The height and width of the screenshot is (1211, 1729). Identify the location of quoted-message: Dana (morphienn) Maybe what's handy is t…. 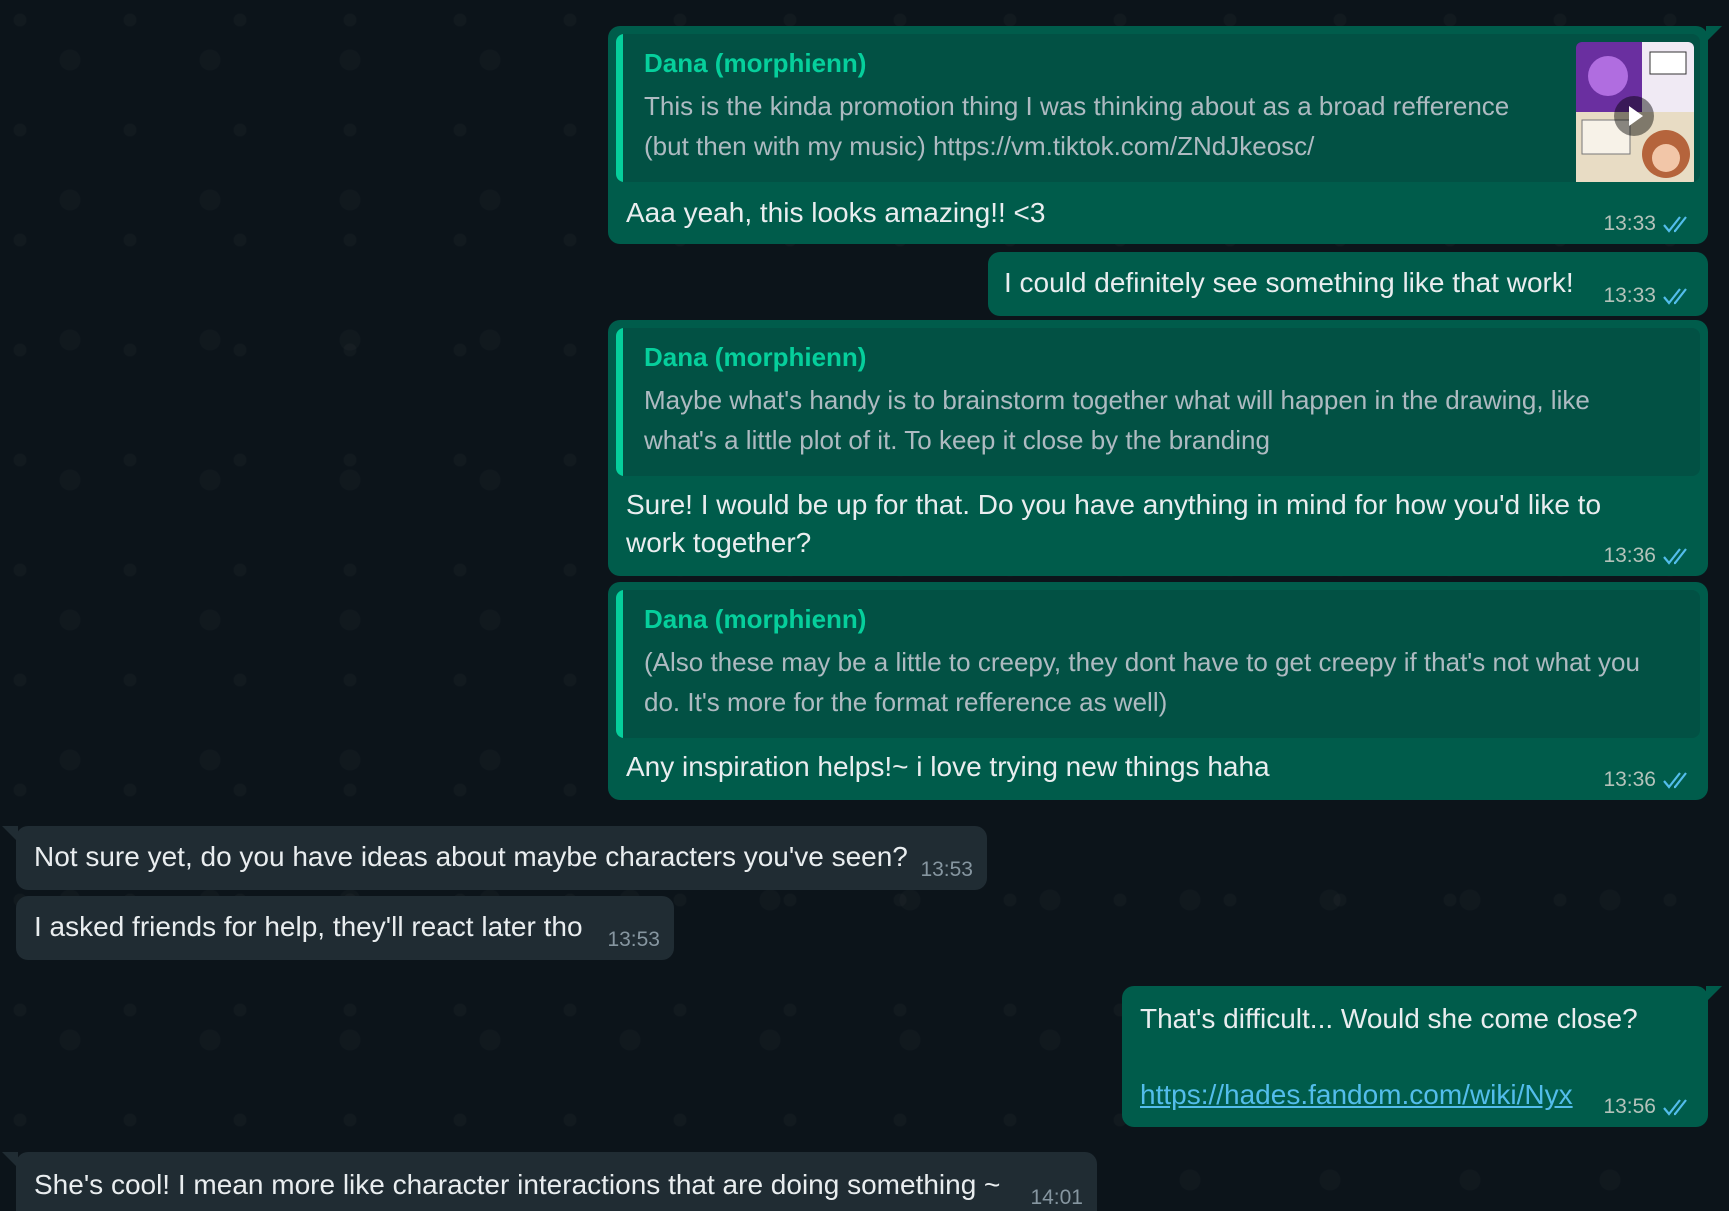
(1158, 402).